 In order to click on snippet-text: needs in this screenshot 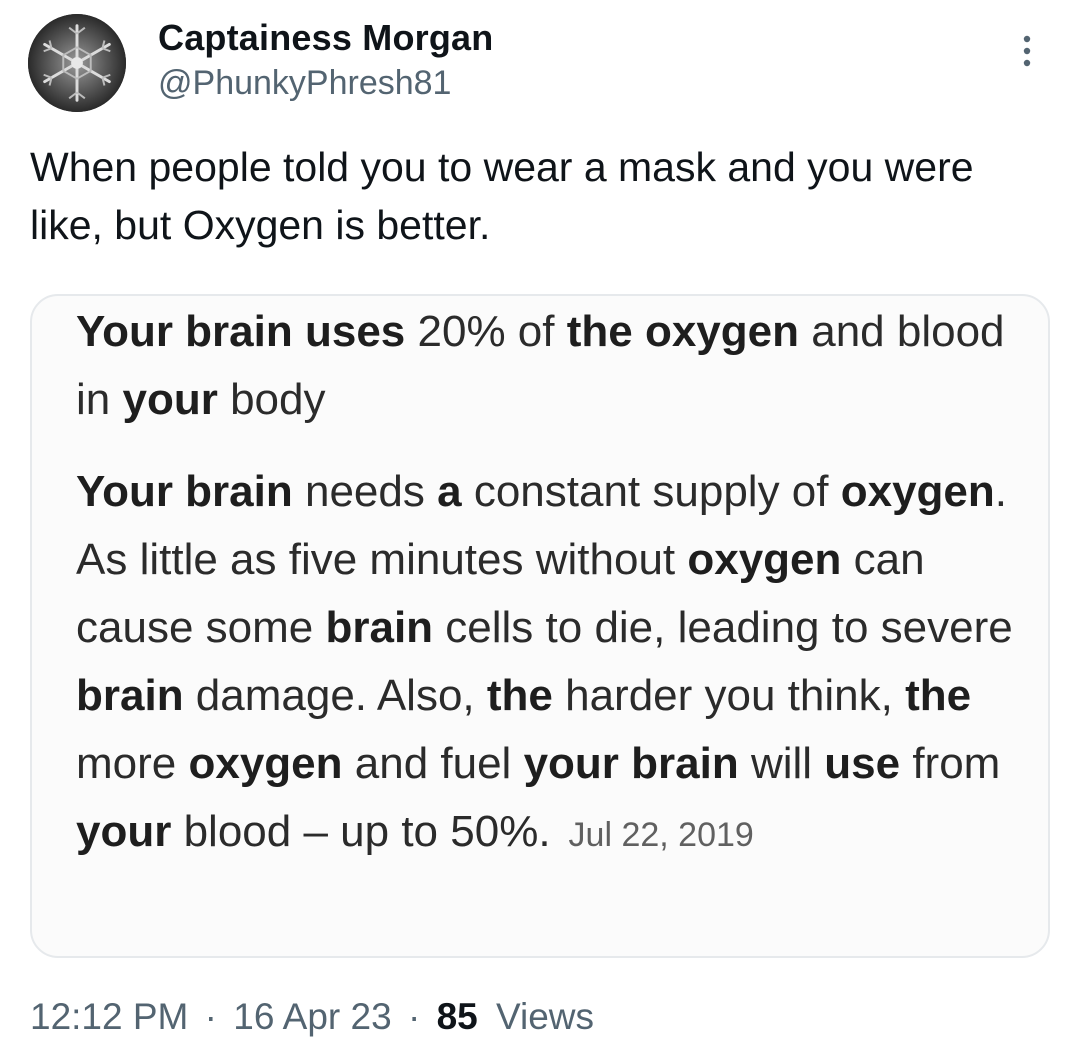, I will do `click(365, 491)`.